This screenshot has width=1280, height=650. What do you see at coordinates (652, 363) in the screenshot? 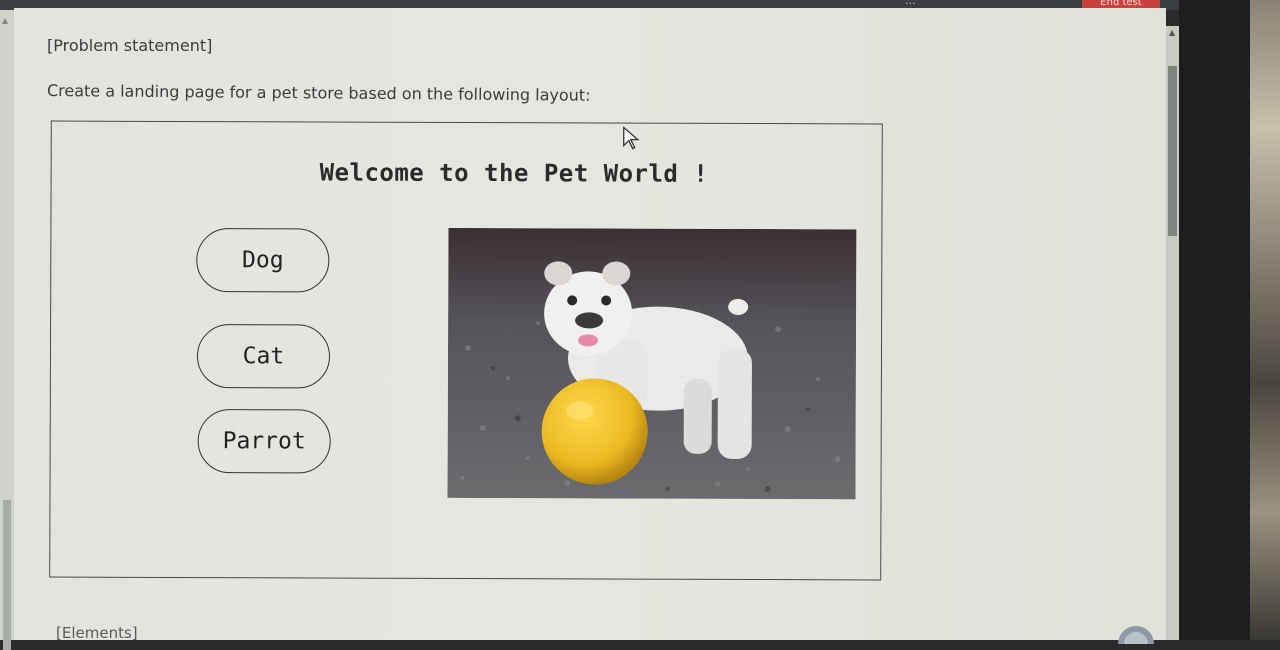
I see `bulldog-photo` at bounding box center [652, 363].